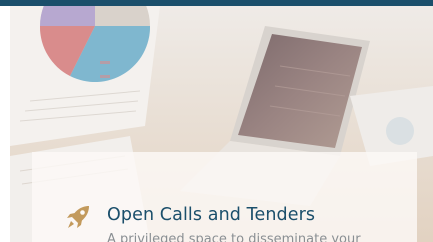  Describe the element at coordinates (78, 217) in the screenshot. I see `rocket-icon` at that location.